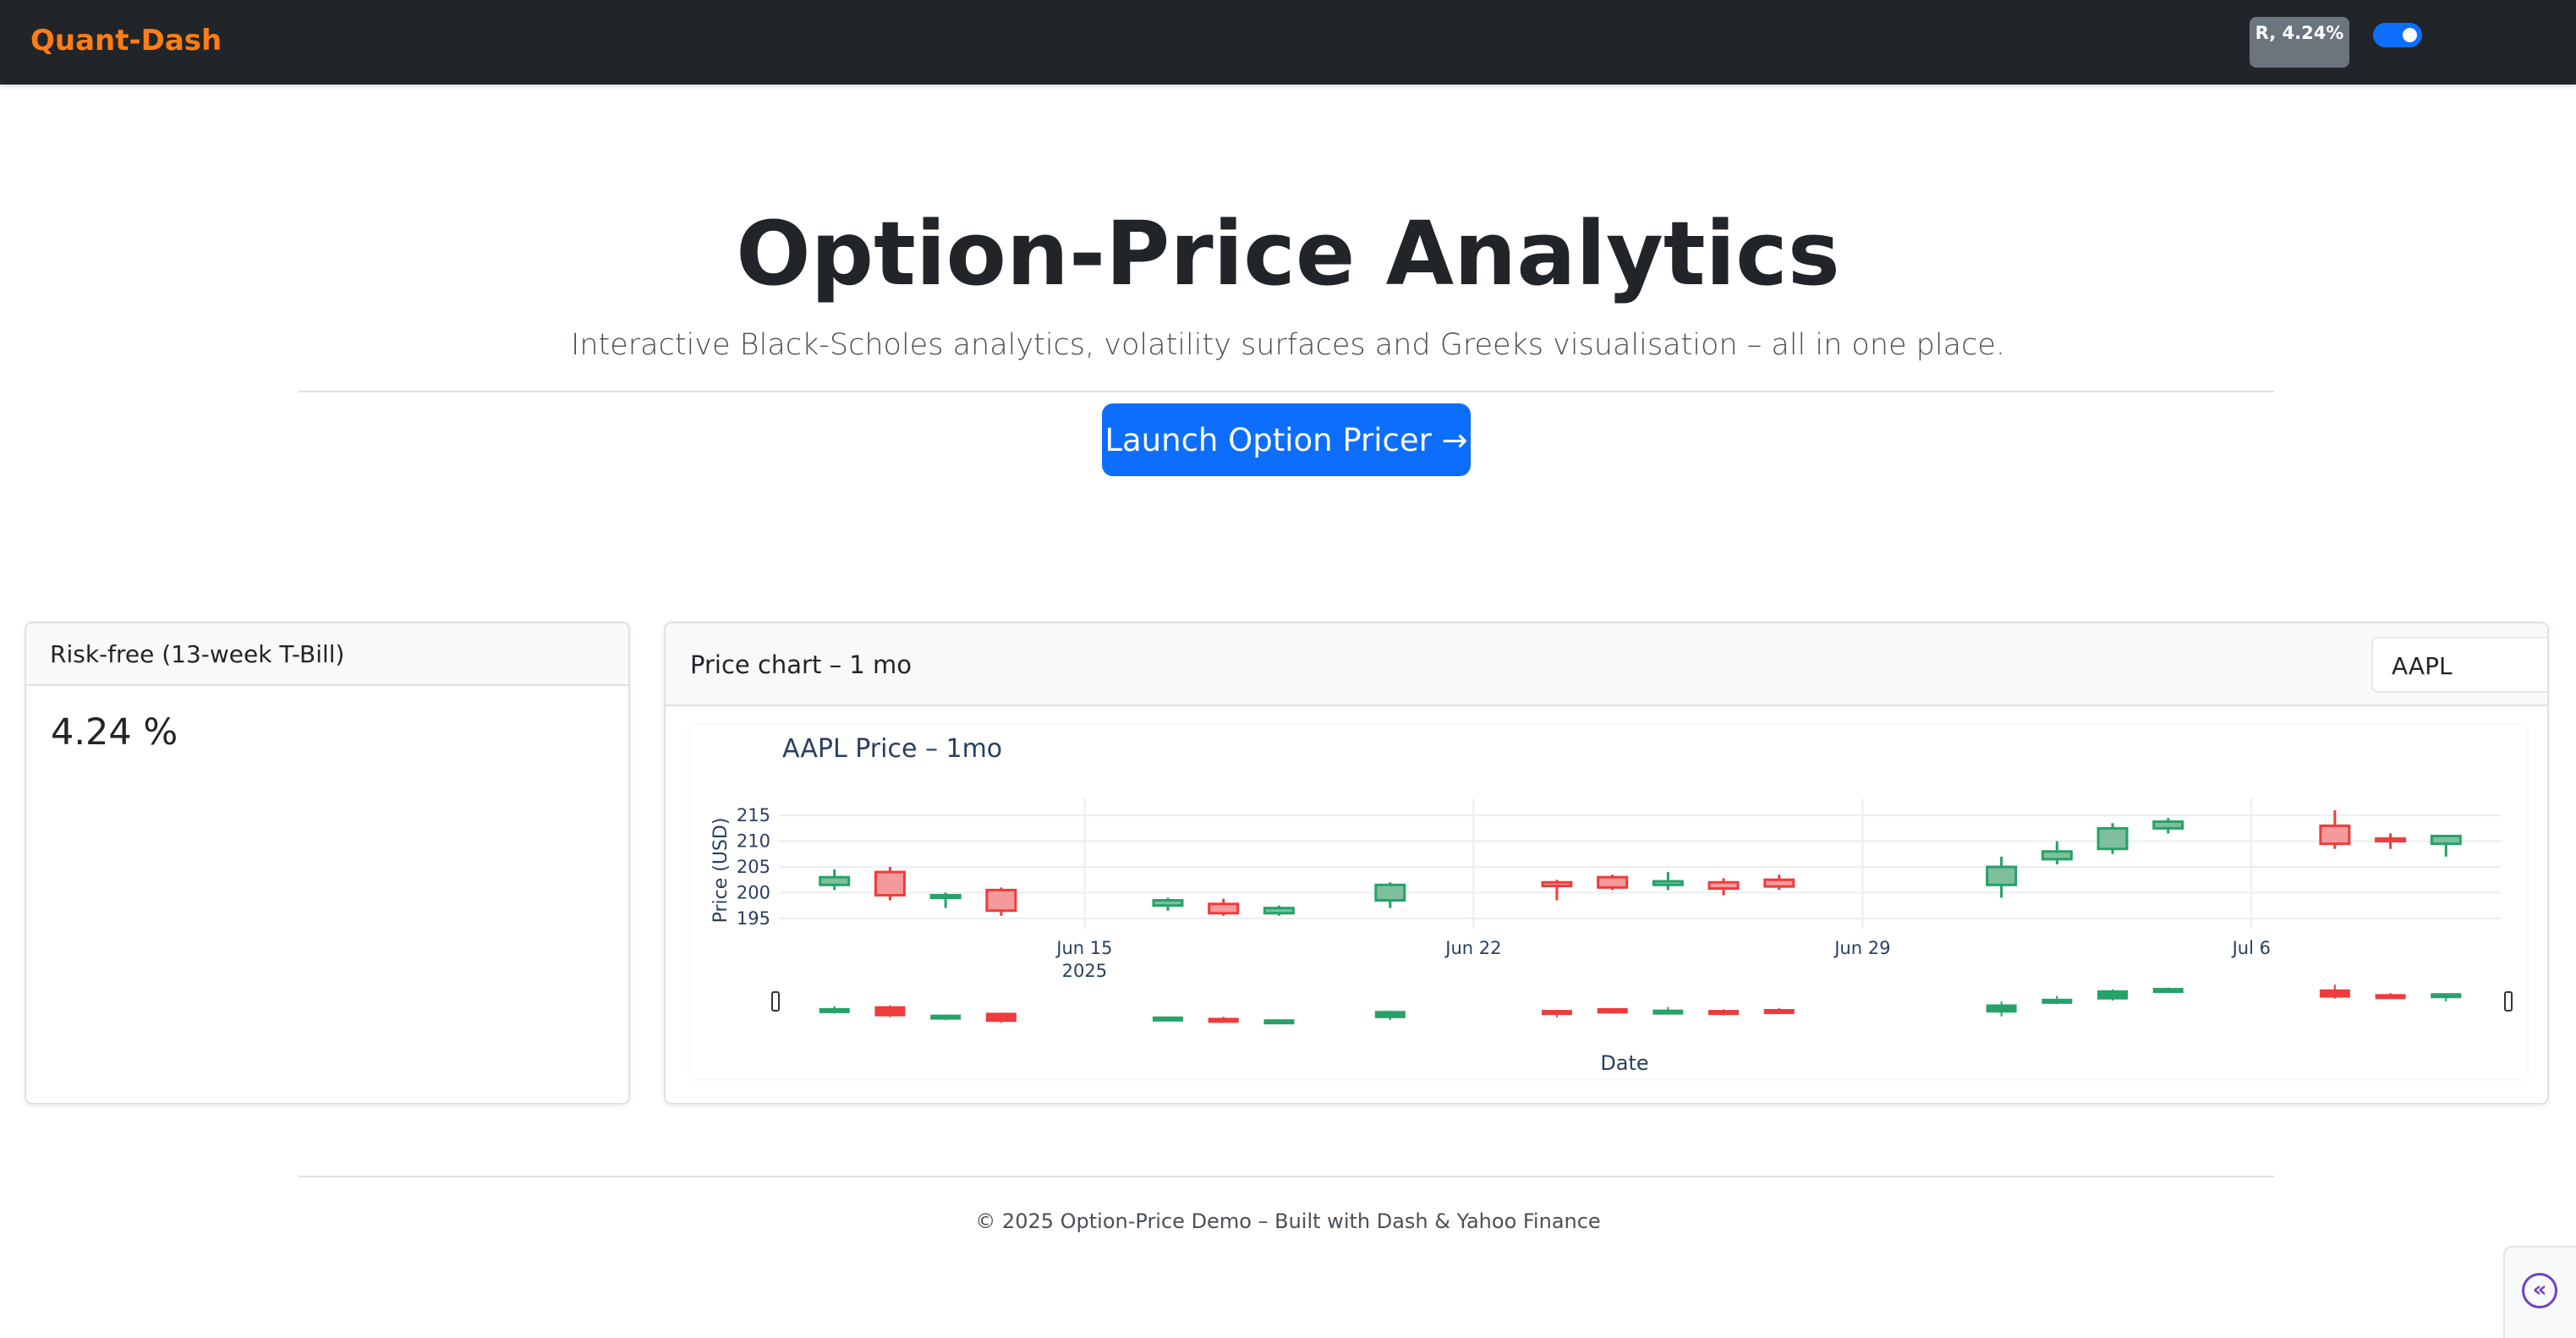 This screenshot has width=2576, height=1338. What do you see at coordinates (114, 732) in the screenshot?
I see `risk-free-rate-value: 4.24 %` at bounding box center [114, 732].